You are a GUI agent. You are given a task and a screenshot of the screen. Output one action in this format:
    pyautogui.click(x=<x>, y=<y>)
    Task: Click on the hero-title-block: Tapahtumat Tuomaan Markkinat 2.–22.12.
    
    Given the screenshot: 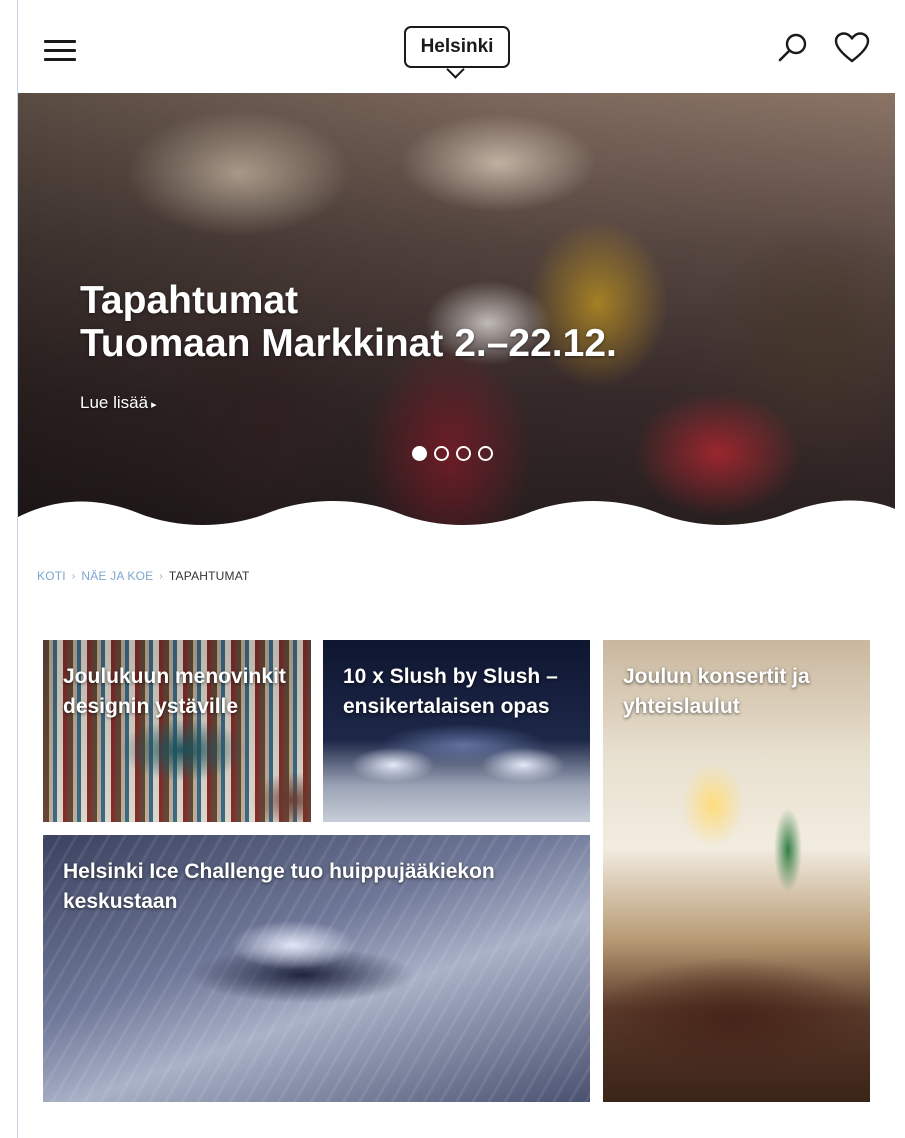 What is the action you would take?
    pyautogui.click(x=430, y=322)
    